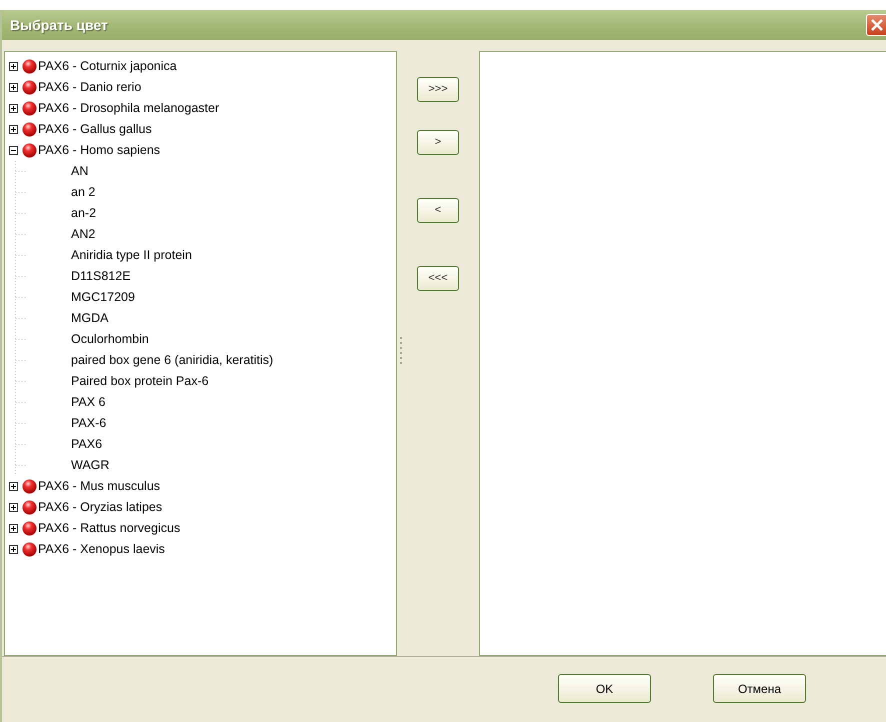  I want to click on tree-item: an 2, so click(83, 192).